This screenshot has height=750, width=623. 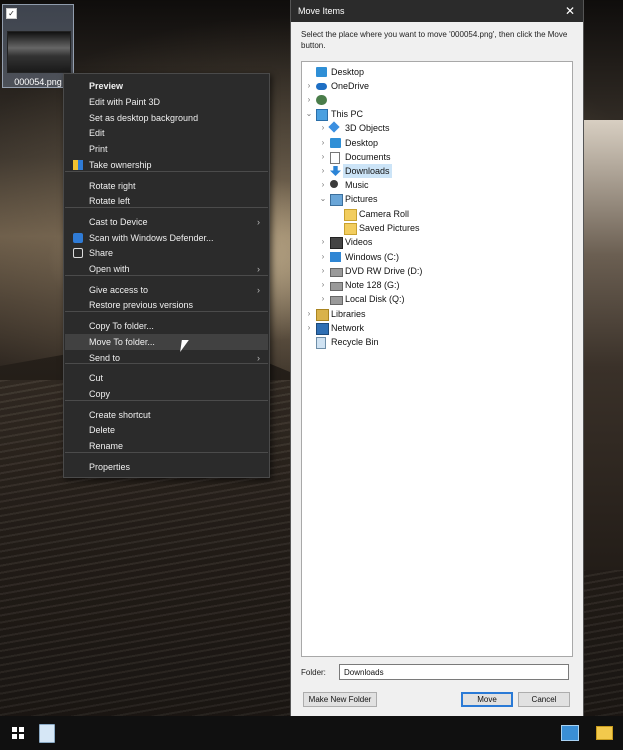 What do you see at coordinates (102, 430) in the screenshot?
I see `context-menu-item-label: Delete` at bounding box center [102, 430].